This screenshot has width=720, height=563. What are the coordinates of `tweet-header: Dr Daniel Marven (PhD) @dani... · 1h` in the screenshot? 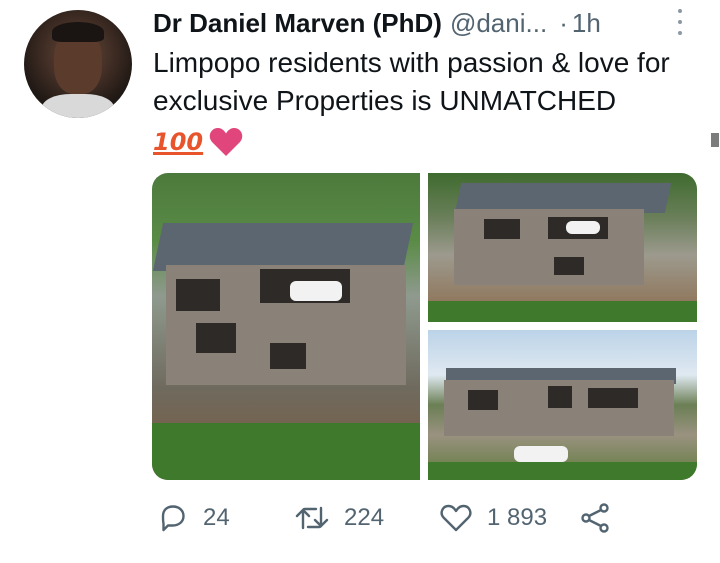 It's located at (377, 24).